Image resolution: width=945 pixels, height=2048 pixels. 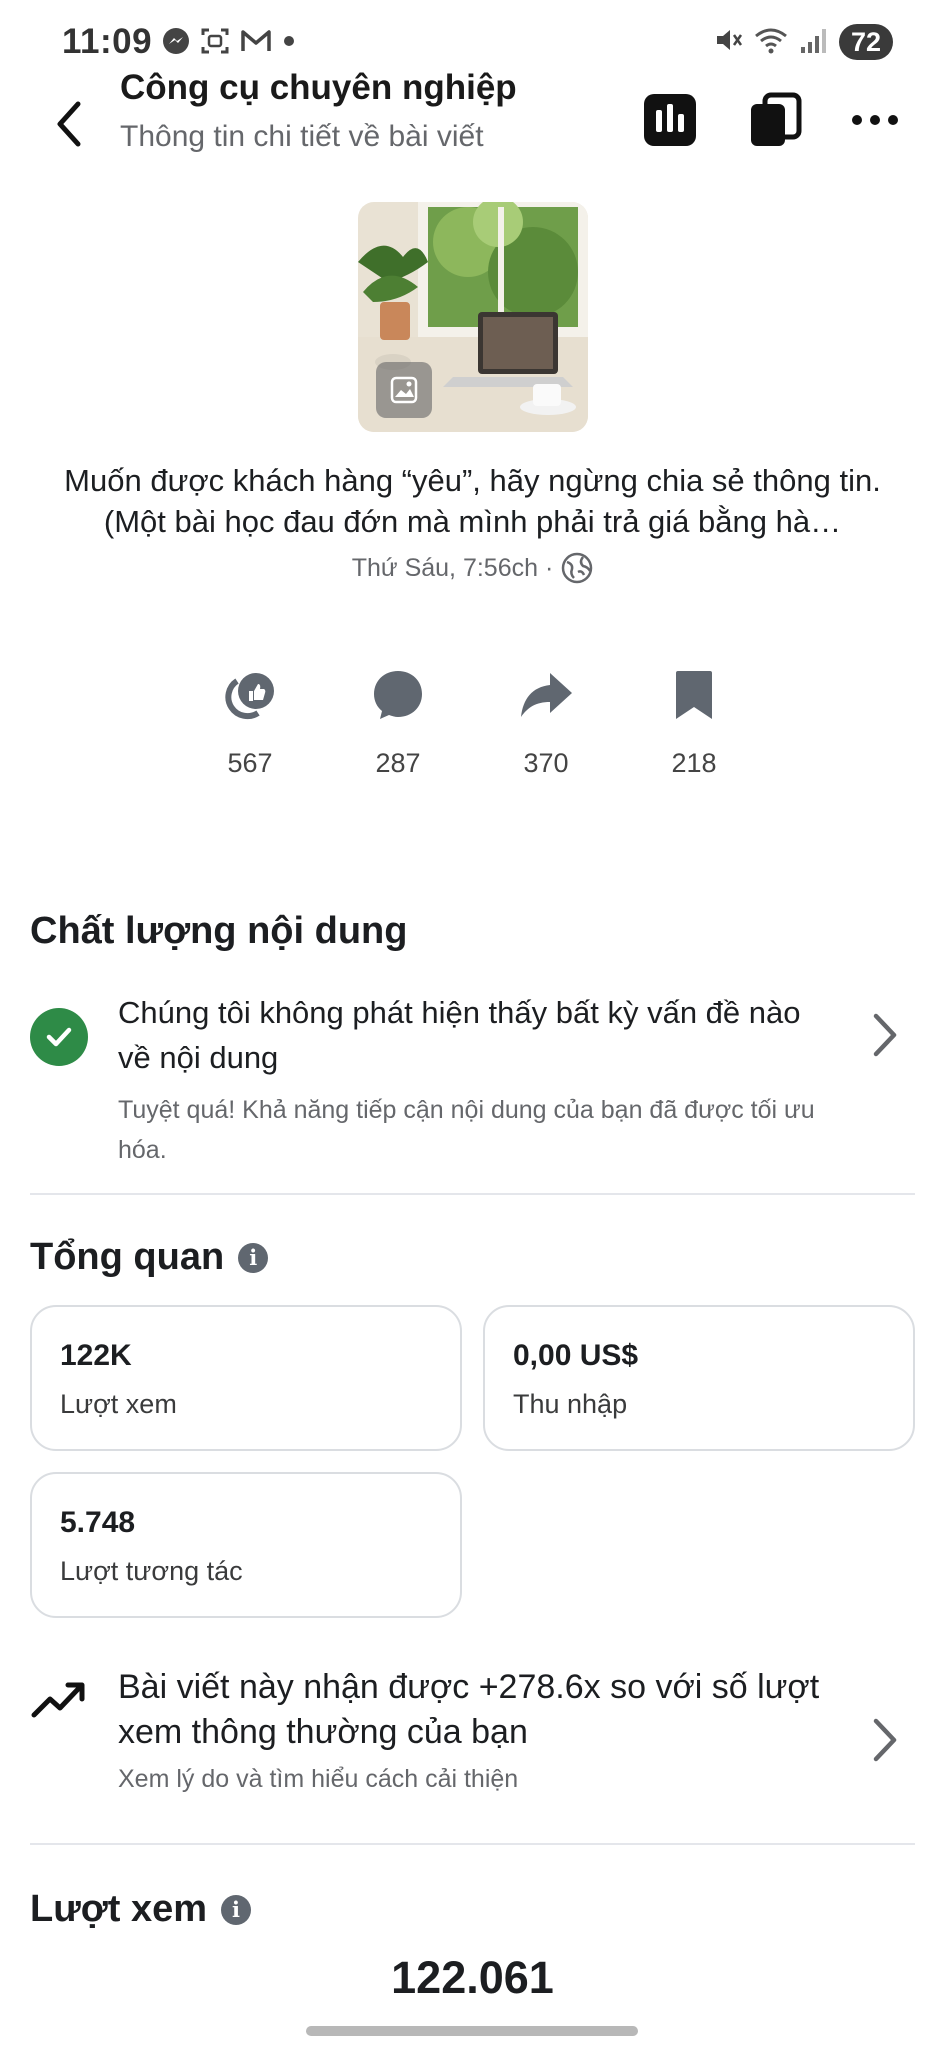 I want to click on signal-icon, so click(x=814, y=42).